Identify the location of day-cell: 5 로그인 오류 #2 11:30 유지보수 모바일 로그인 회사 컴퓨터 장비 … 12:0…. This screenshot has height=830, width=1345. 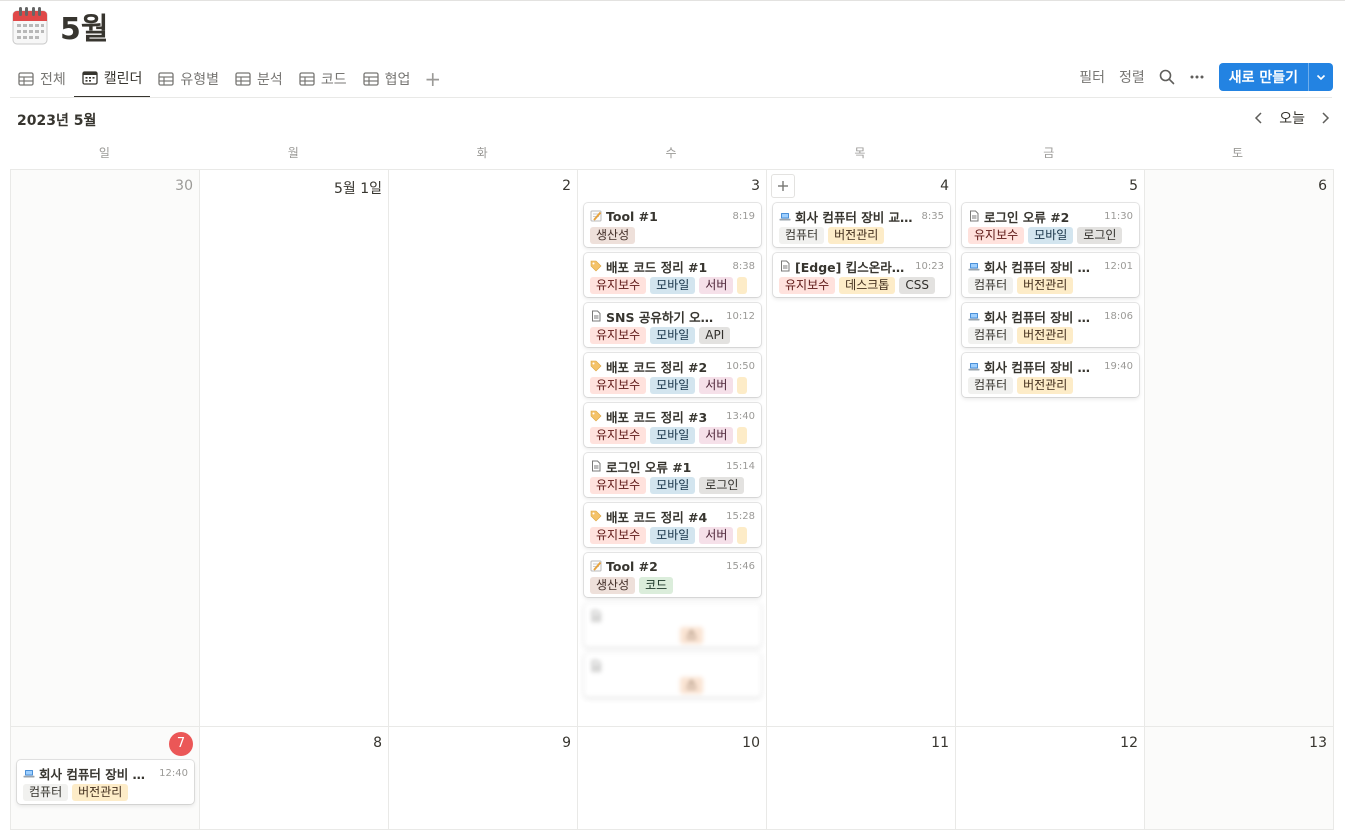
(1050, 448).